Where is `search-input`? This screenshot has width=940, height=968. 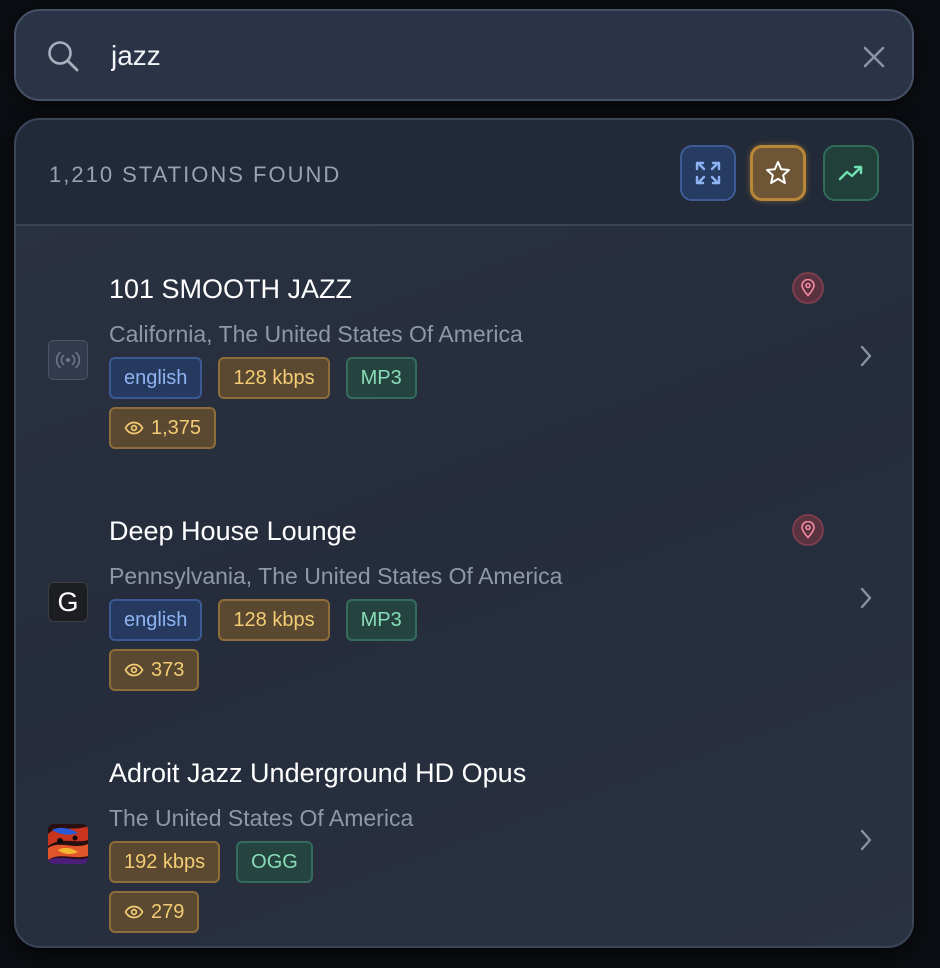
search-input is located at coordinates (461, 56).